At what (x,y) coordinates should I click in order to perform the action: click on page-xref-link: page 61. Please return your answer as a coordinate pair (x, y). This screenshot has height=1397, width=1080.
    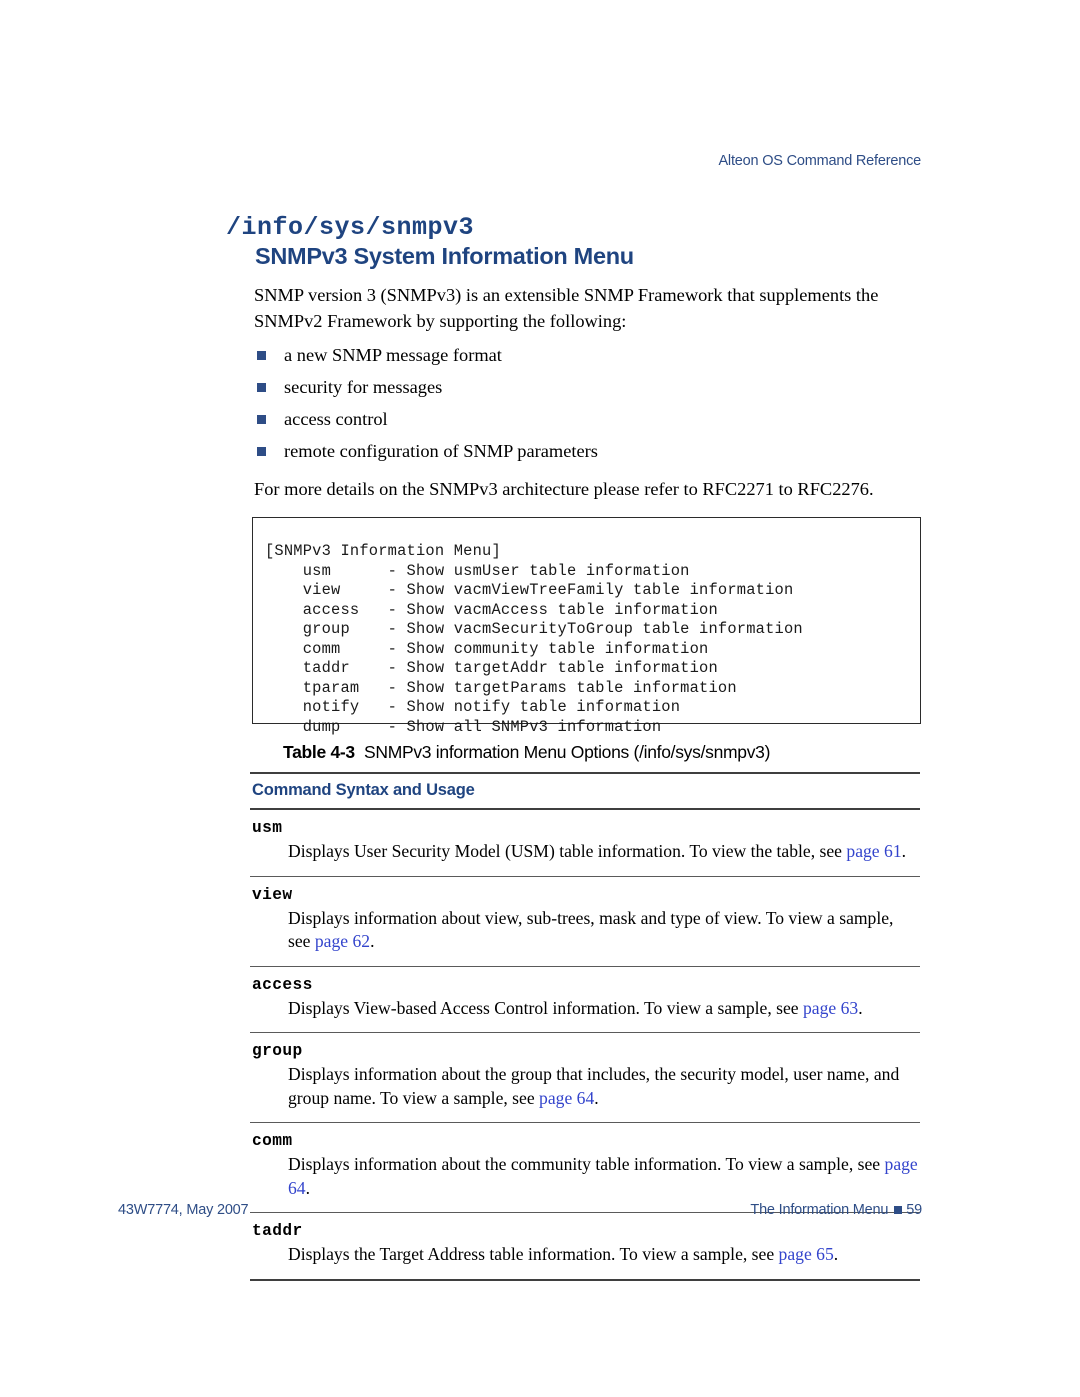
    Looking at the image, I should click on (873, 851).